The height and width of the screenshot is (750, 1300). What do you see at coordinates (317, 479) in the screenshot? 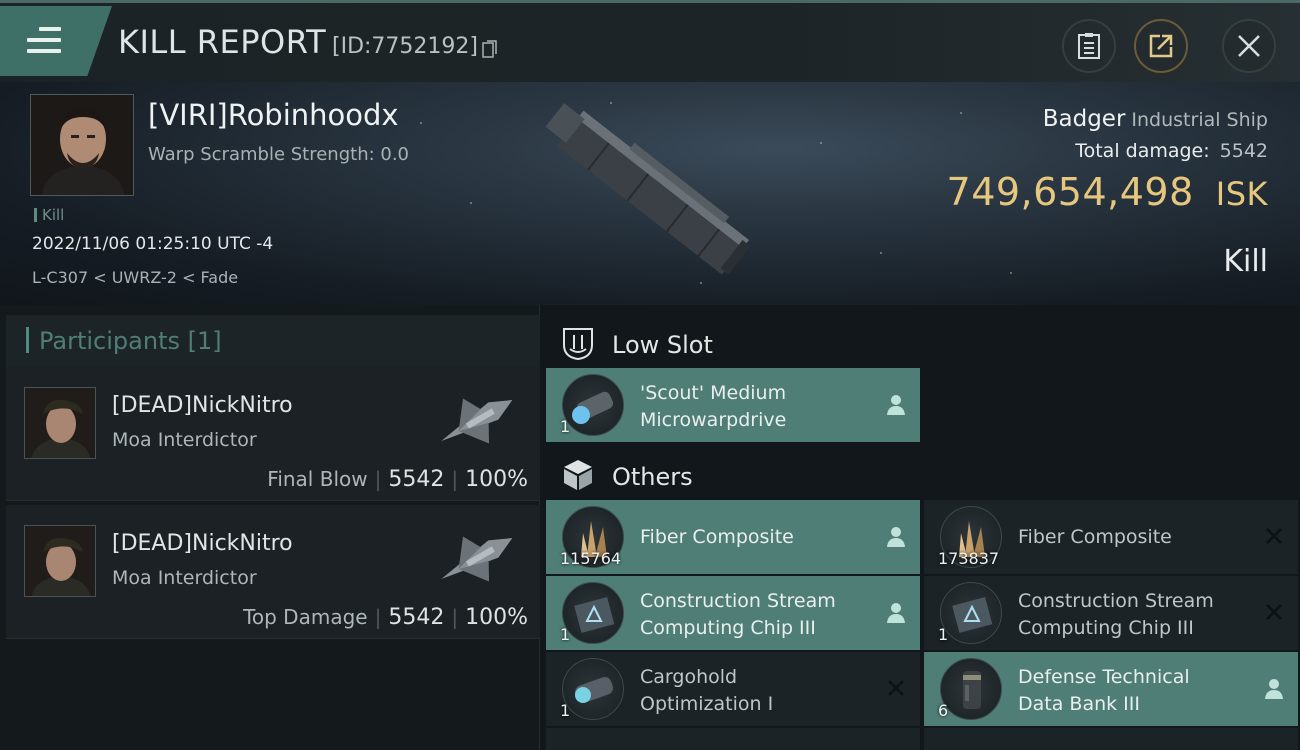
I see `participant-role: Final Blow` at bounding box center [317, 479].